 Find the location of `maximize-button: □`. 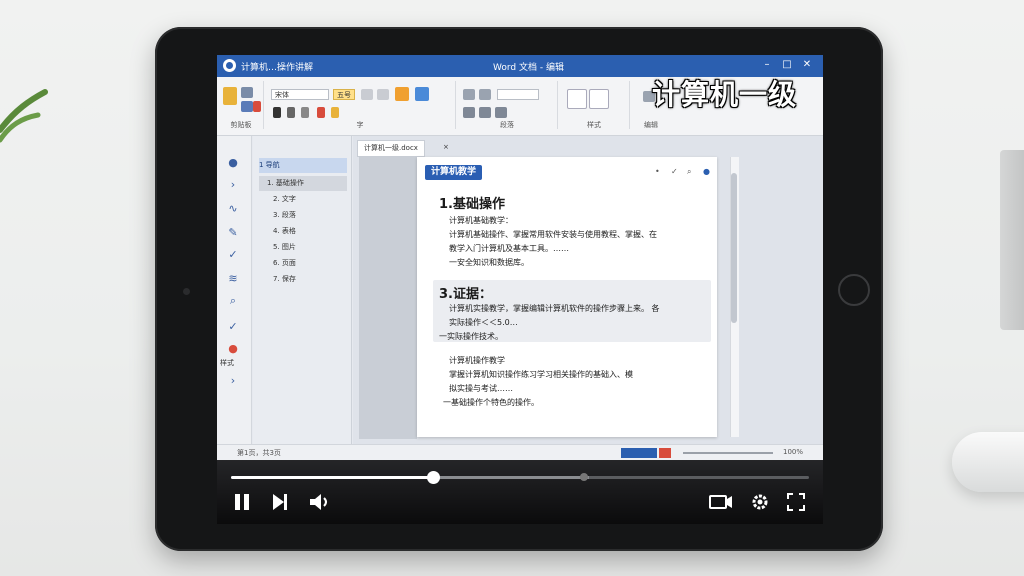

maximize-button: □ is located at coordinates (787, 65).